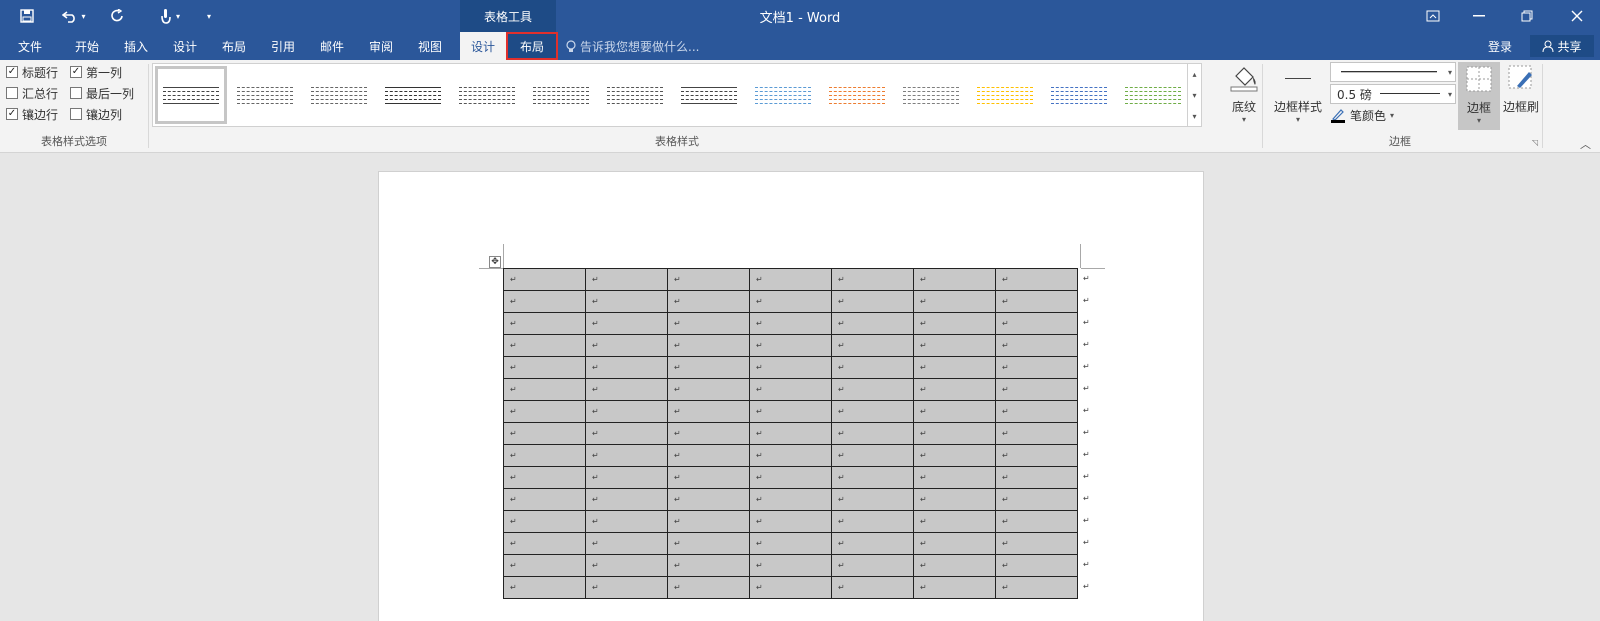  What do you see at coordinates (1585, 144) in the screenshot?
I see `collapse-ribbon-icon: ︿` at bounding box center [1585, 144].